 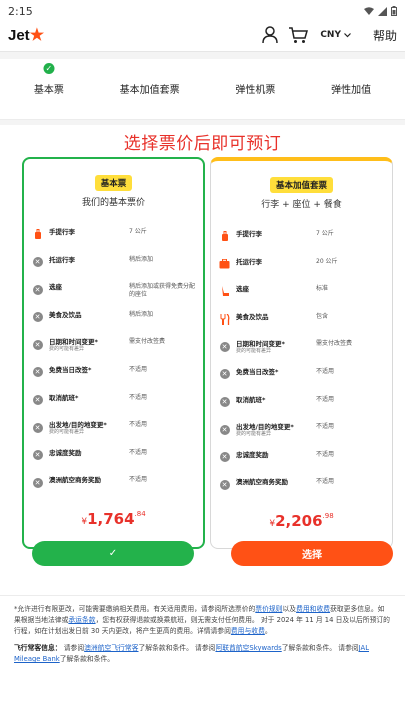 What do you see at coordinates (89, 345) in the screenshot?
I see `feature-name: 日期和时间变更* 费的可能有差异` at bounding box center [89, 345].